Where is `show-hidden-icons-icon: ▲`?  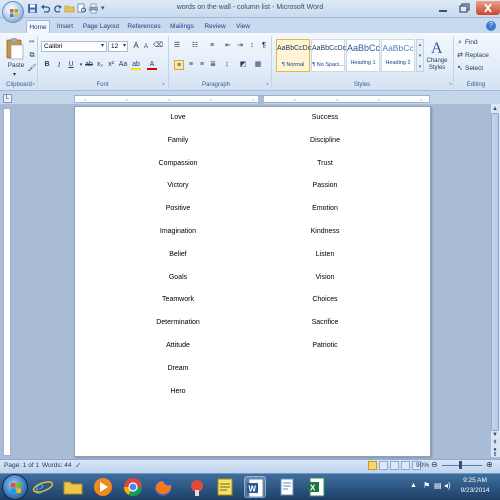 show-hidden-icons-icon: ▲ is located at coordinates (413, 485).